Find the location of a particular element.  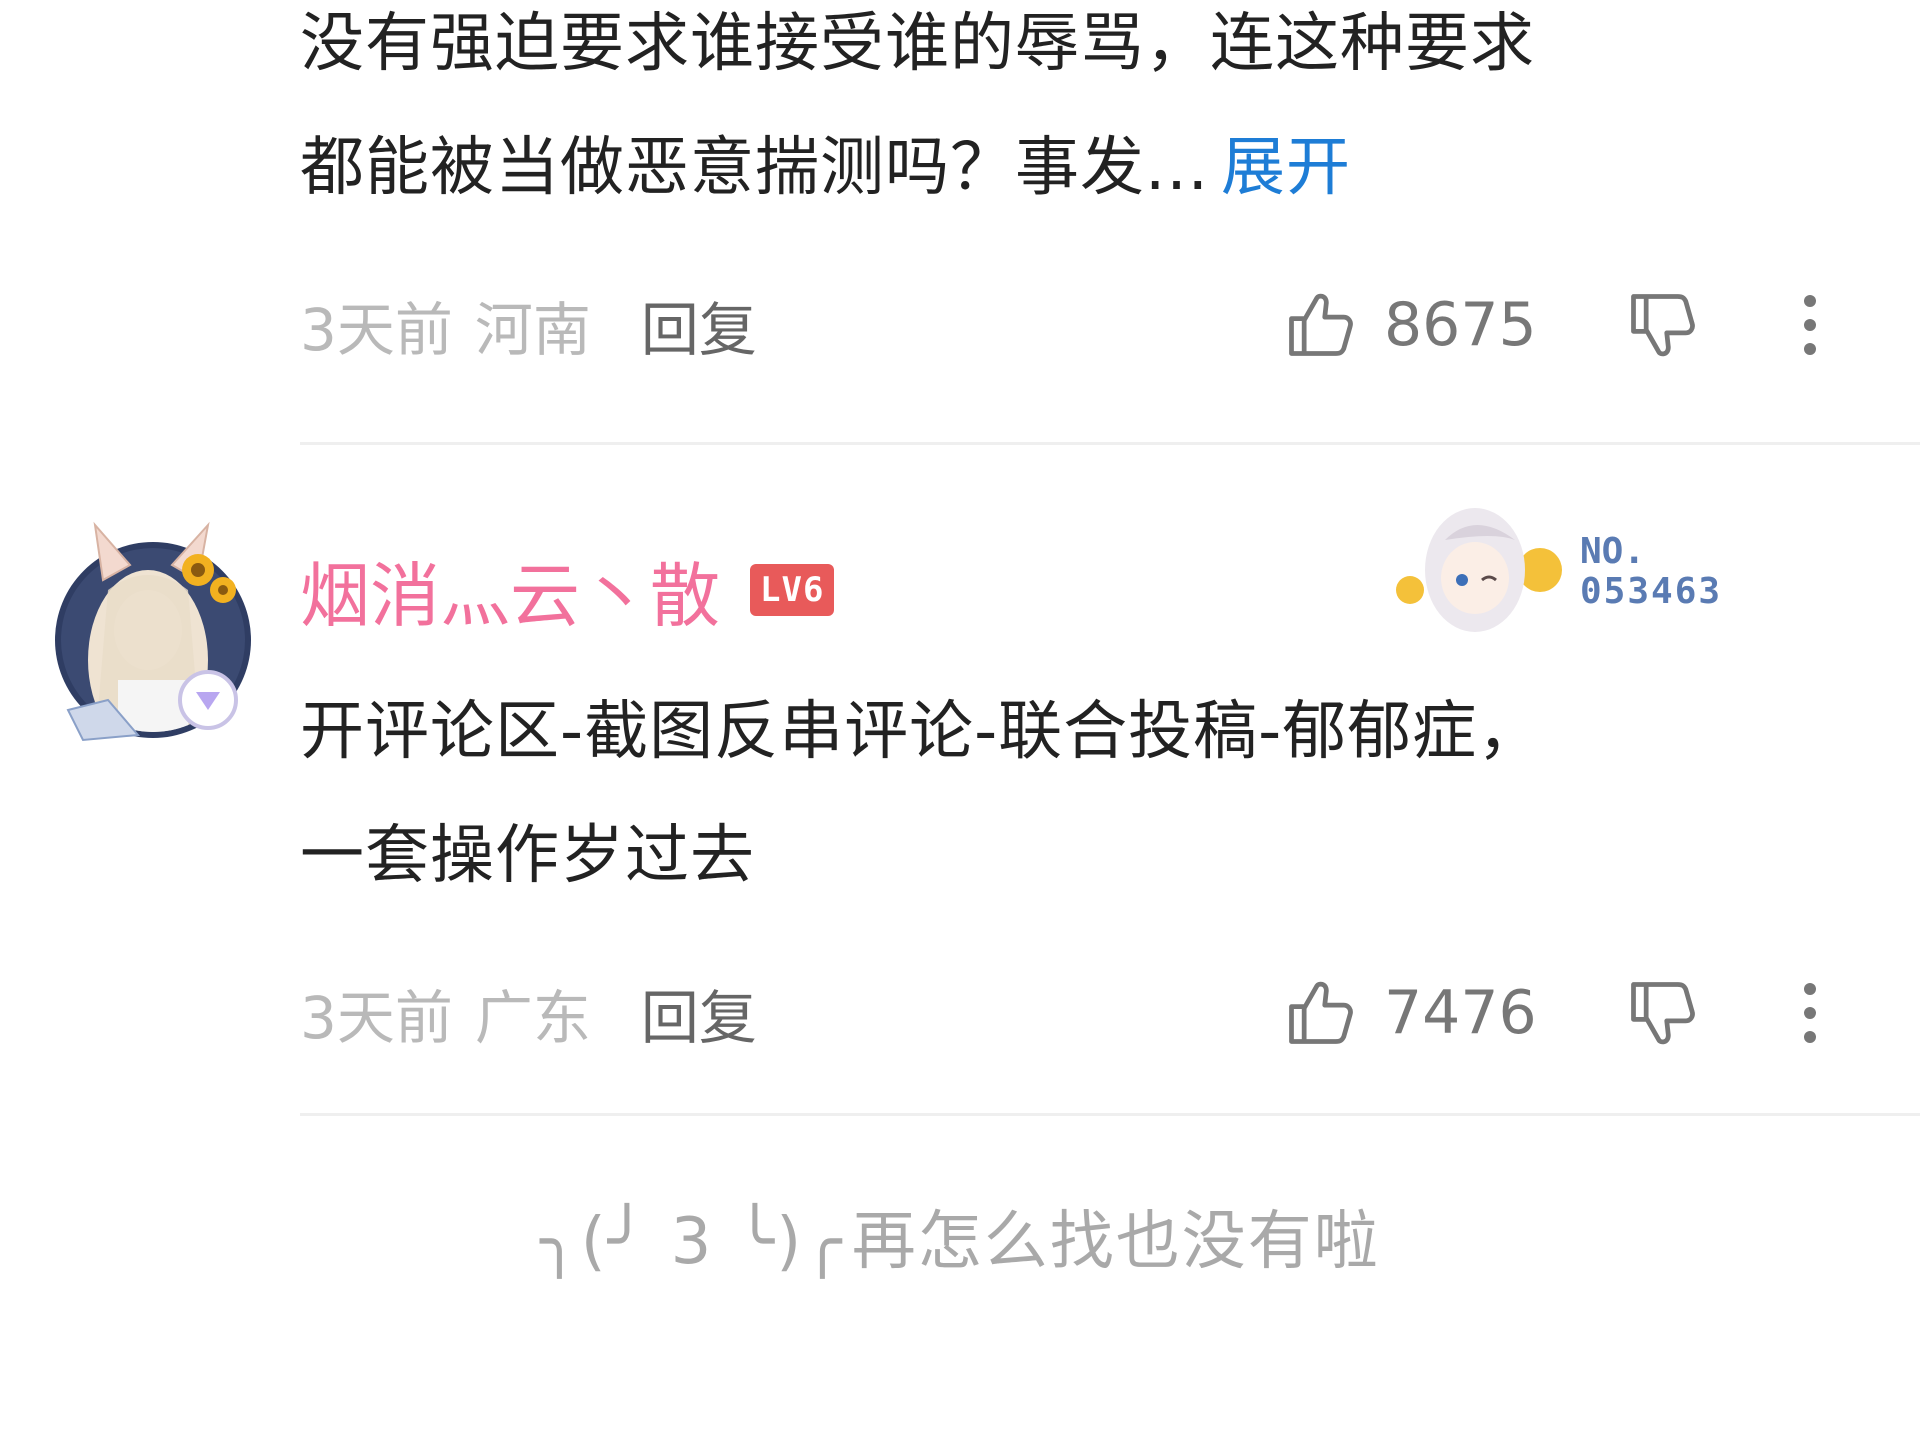

comment-1-body: 没有强迫要求谁接受谁的辱骂，连这种要求 都能被当做恶意揣测吗？事发... 展开 is located at coordinates (1080, 115).